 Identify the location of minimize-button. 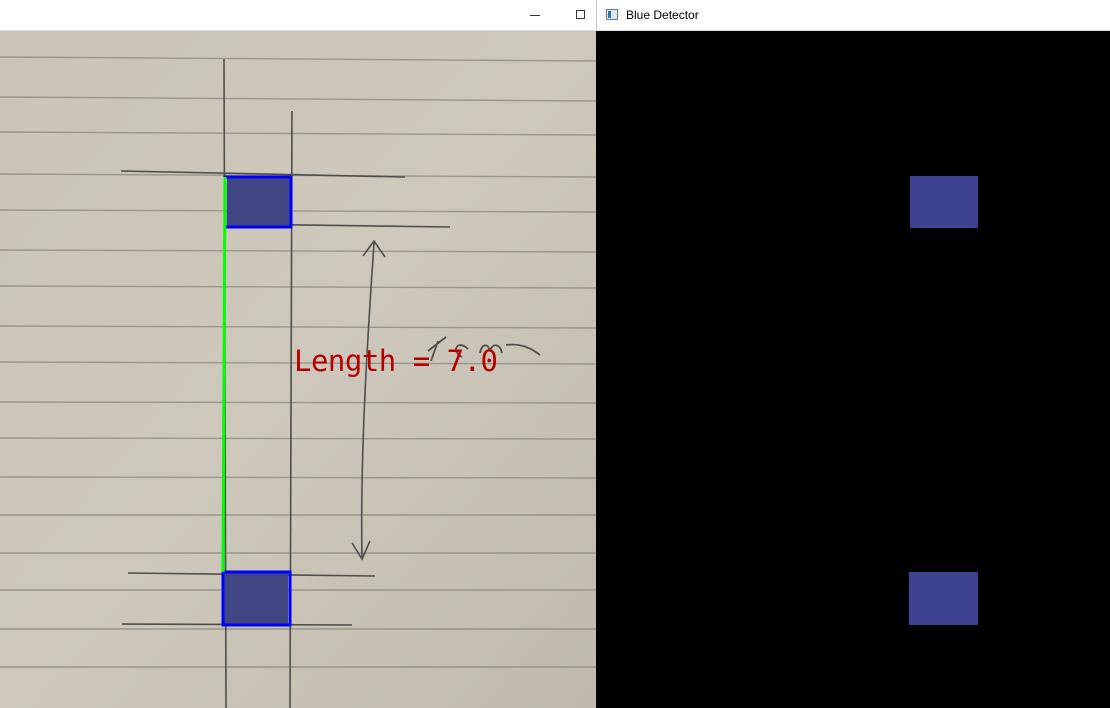
(535, 15).